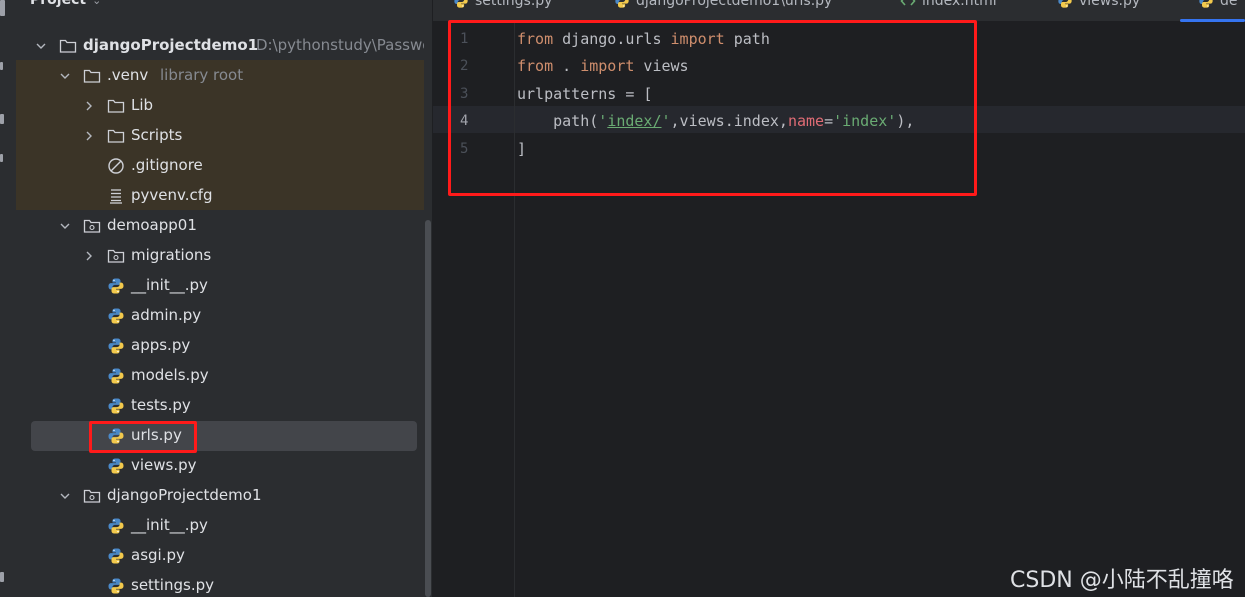 The image size is (1245, 597). Describe the element at coordinates (514, 4) in the screenshot. I see `editor-tab-label: settings.py` at that location.